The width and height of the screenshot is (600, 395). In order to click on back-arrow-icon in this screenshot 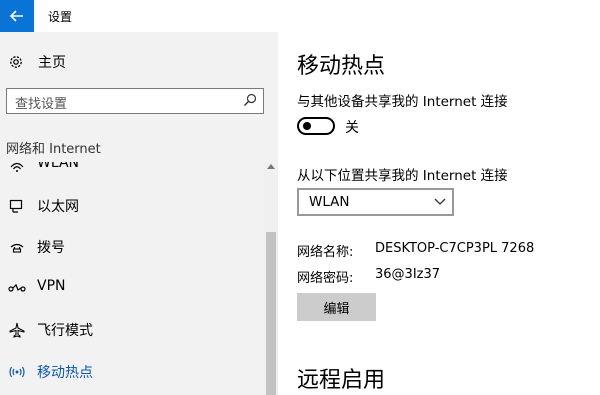, I will do `click(16, 16)`.